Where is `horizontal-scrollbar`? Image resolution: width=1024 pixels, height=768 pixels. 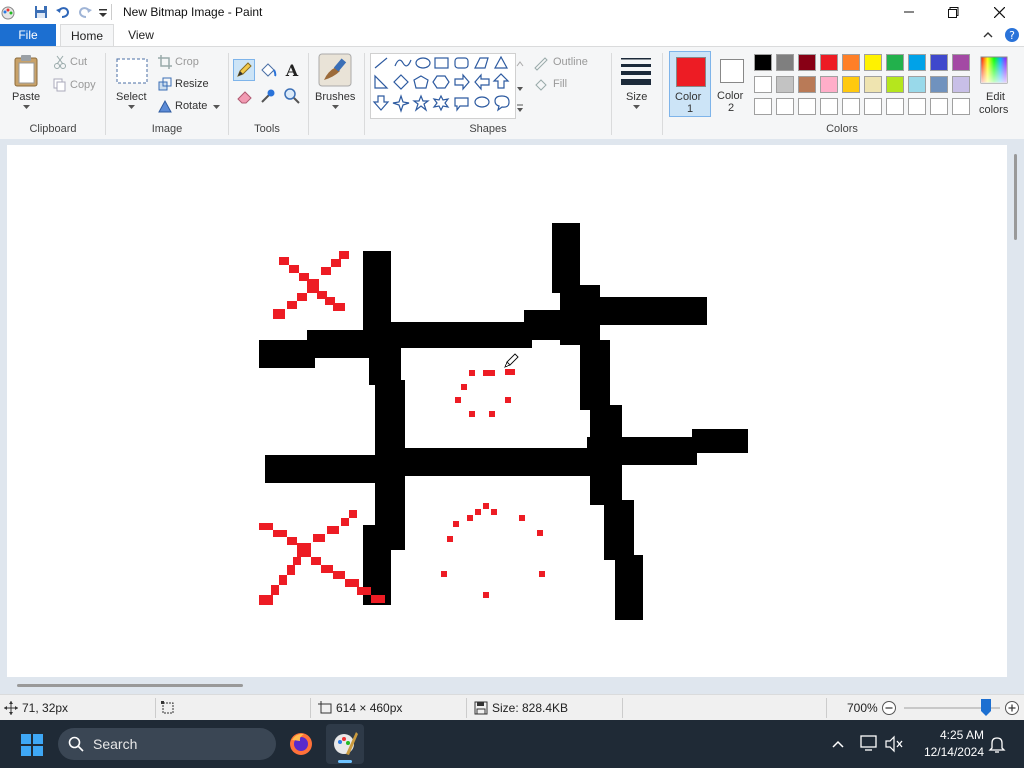 horizontal-scrollbar is located at coordinates (130, 685).